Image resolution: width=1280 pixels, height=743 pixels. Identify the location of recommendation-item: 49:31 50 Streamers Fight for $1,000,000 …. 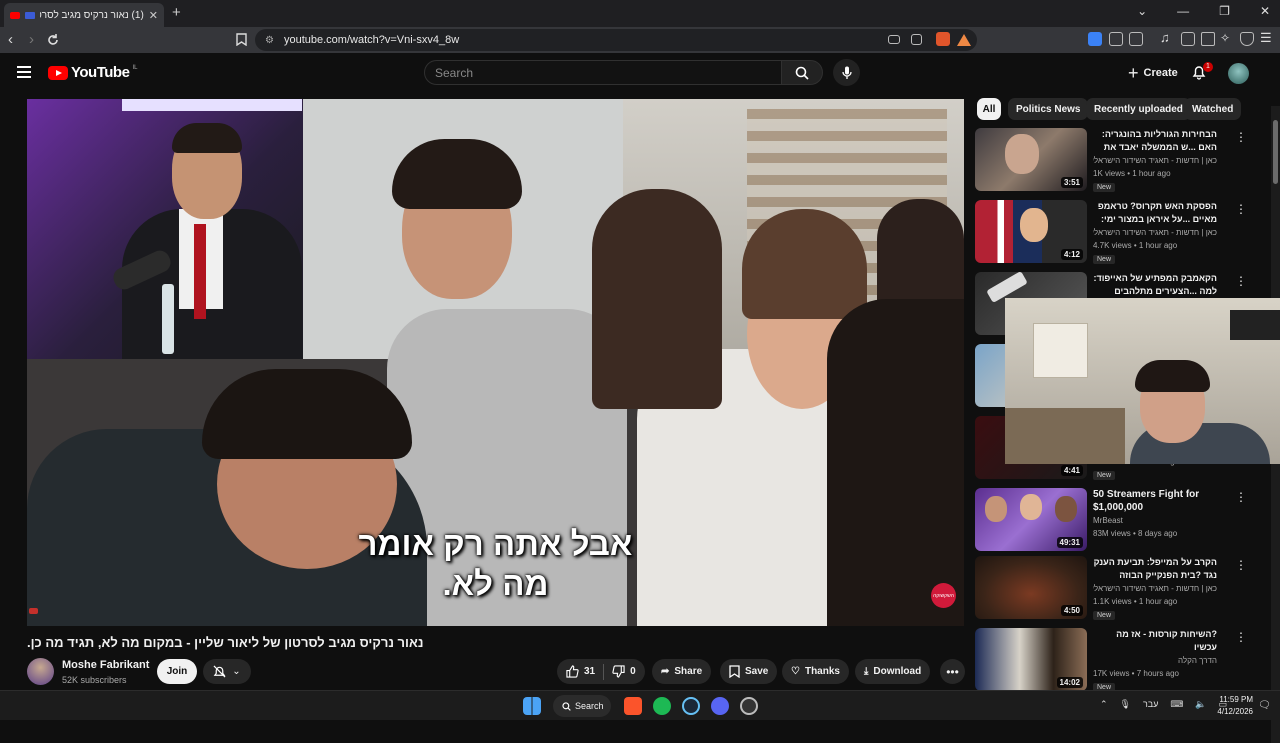
(1120, 520).